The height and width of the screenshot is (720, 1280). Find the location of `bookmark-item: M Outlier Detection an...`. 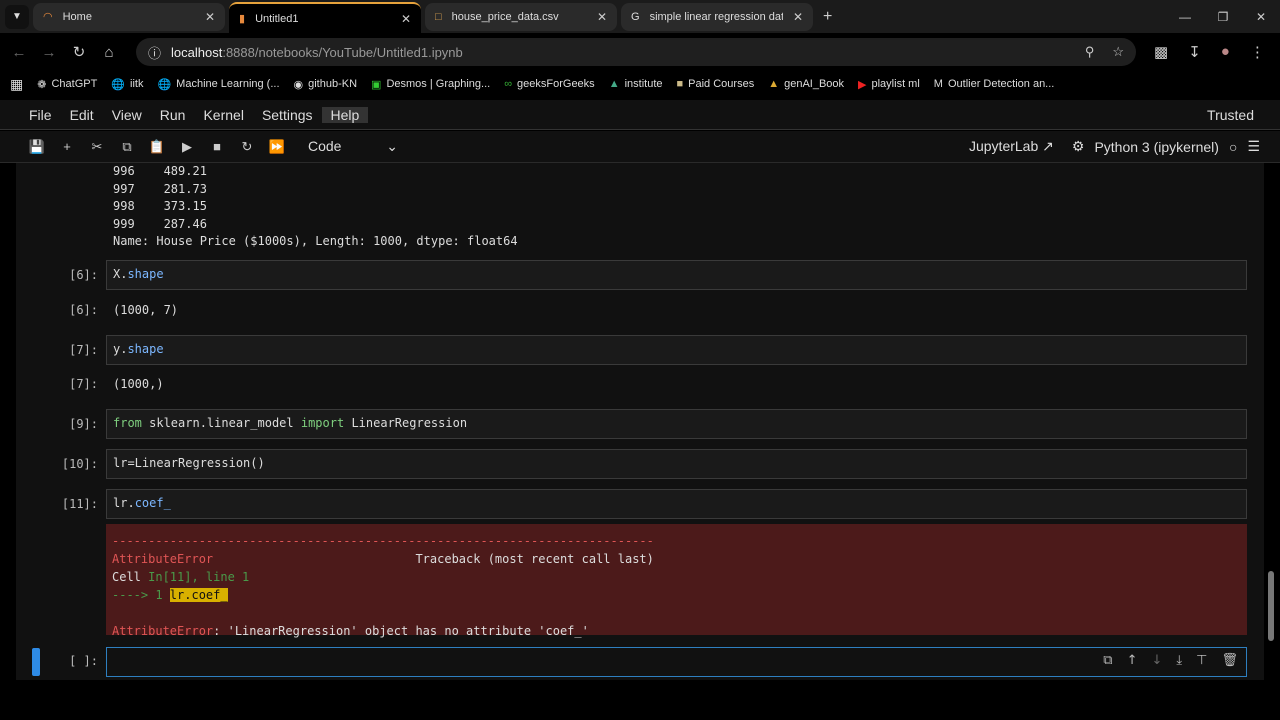

bookmark-item: M Outlier Detection an... is located at coordinates (994, 84).